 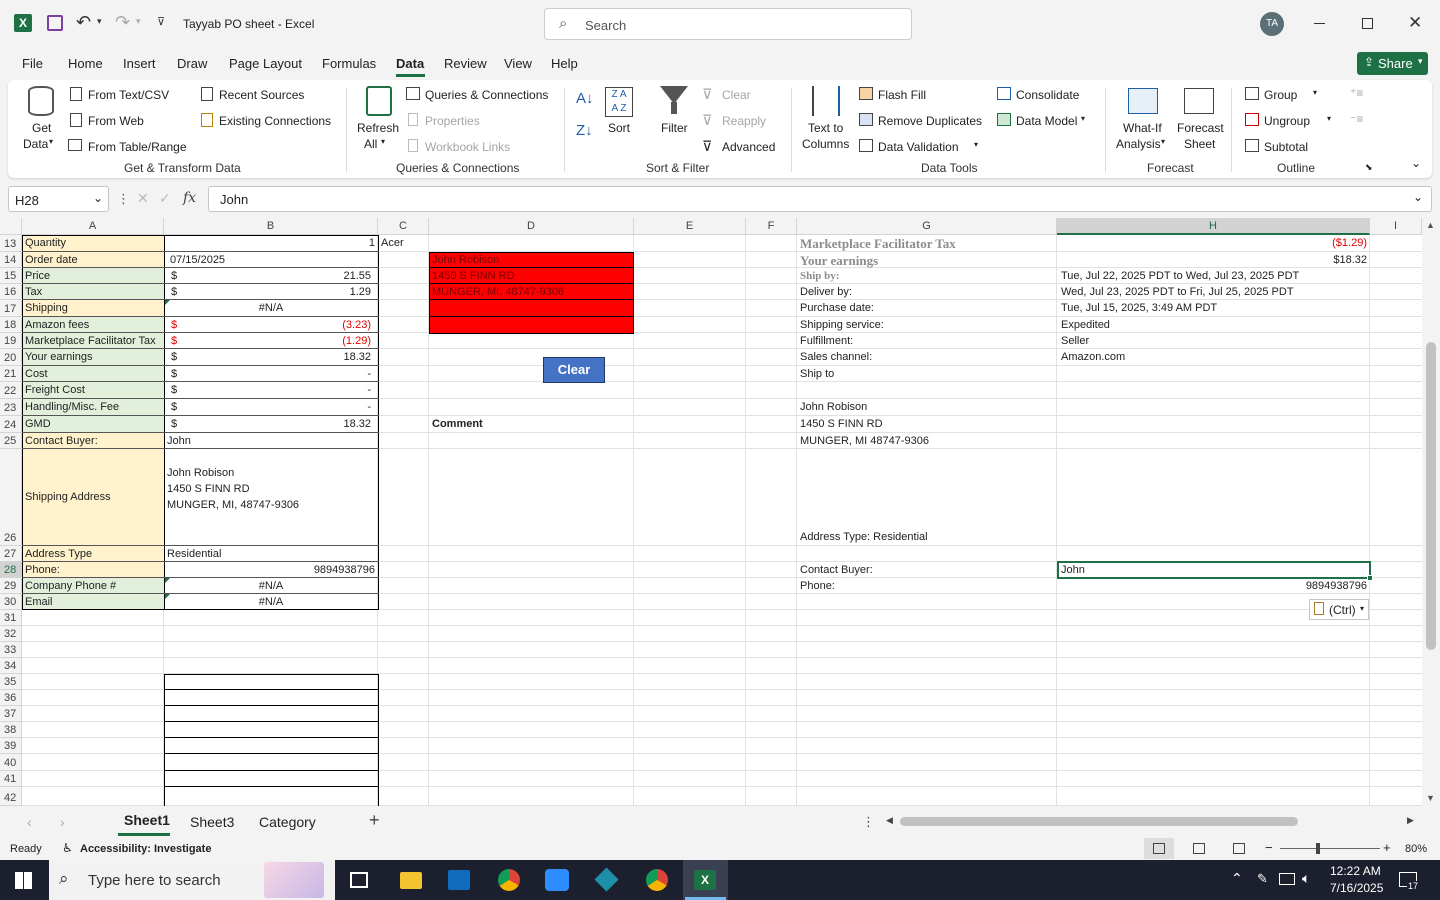 What do you see at coordinates (11, 341) in the screenshot?
I see `row-header-19: 19` at bounding box center [11, 341].